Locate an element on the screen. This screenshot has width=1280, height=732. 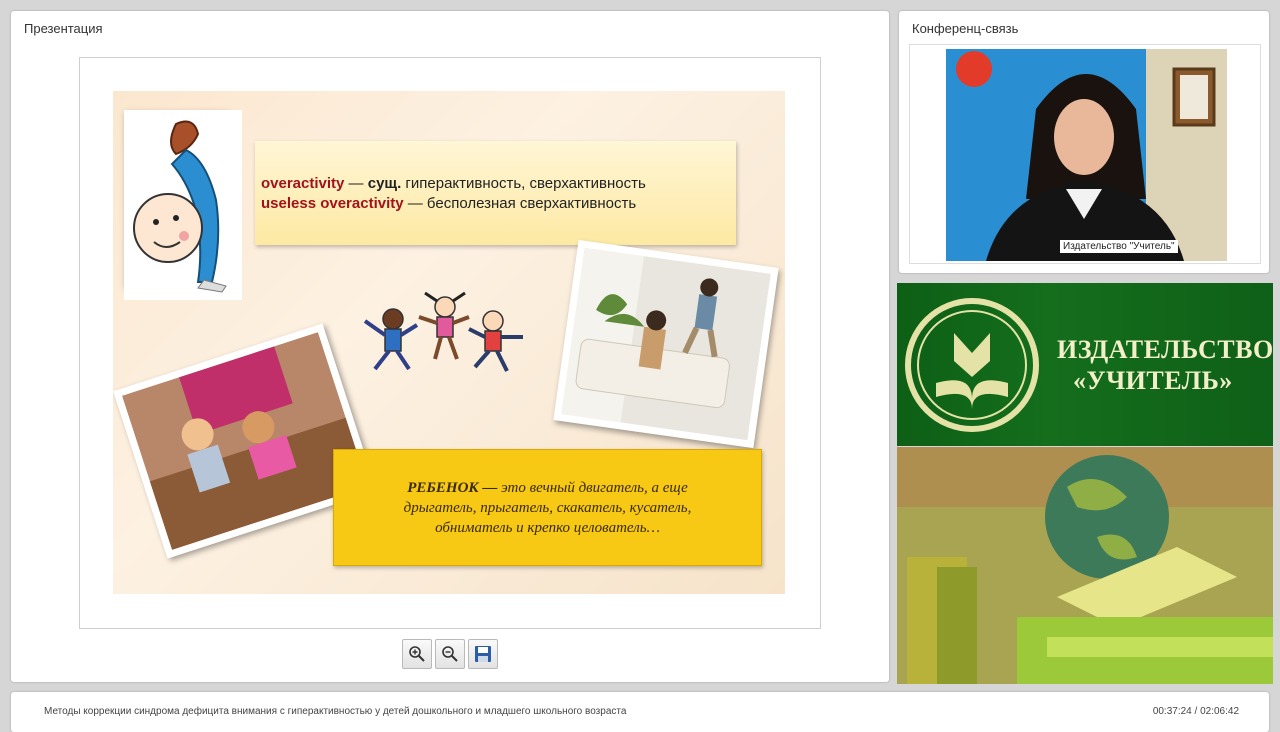
video-caption: Издательство "Учитель" is located at coordinates (1119, 246).